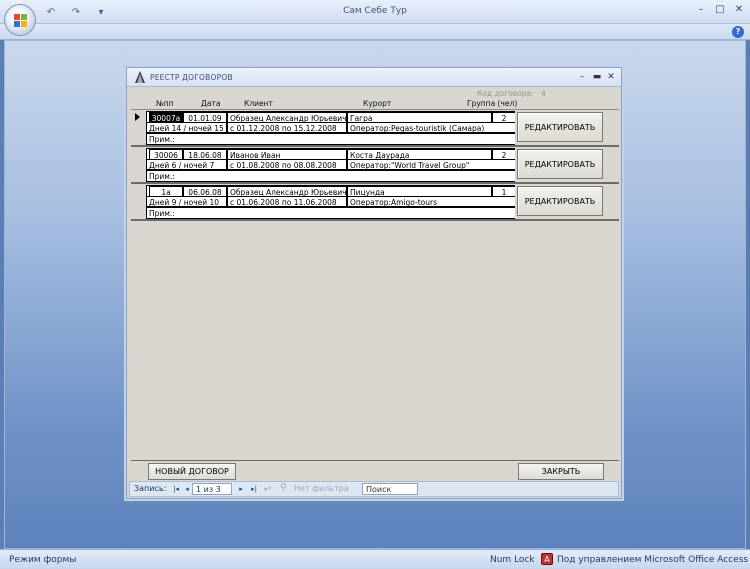  I want to click on form-icon, so click(140, 77).